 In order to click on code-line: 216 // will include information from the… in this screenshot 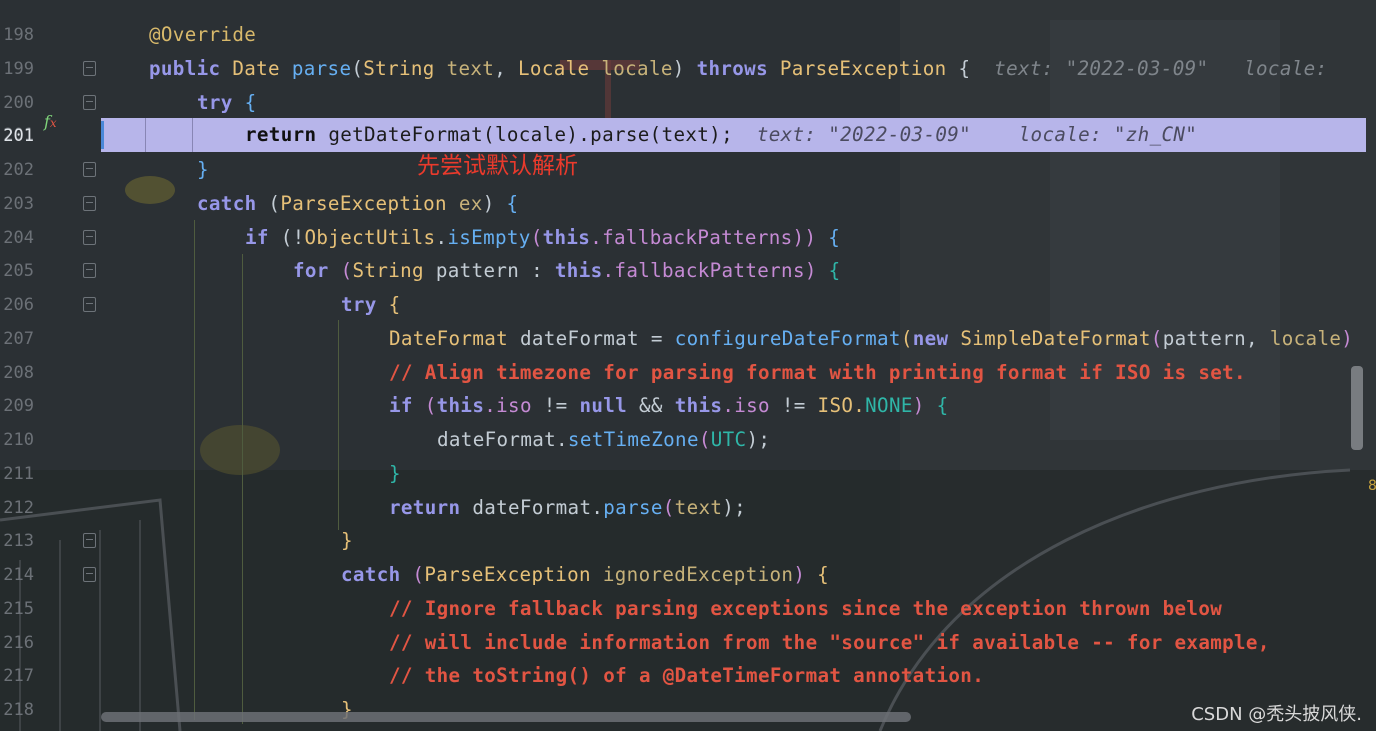, I will do `click(688, 643)`.